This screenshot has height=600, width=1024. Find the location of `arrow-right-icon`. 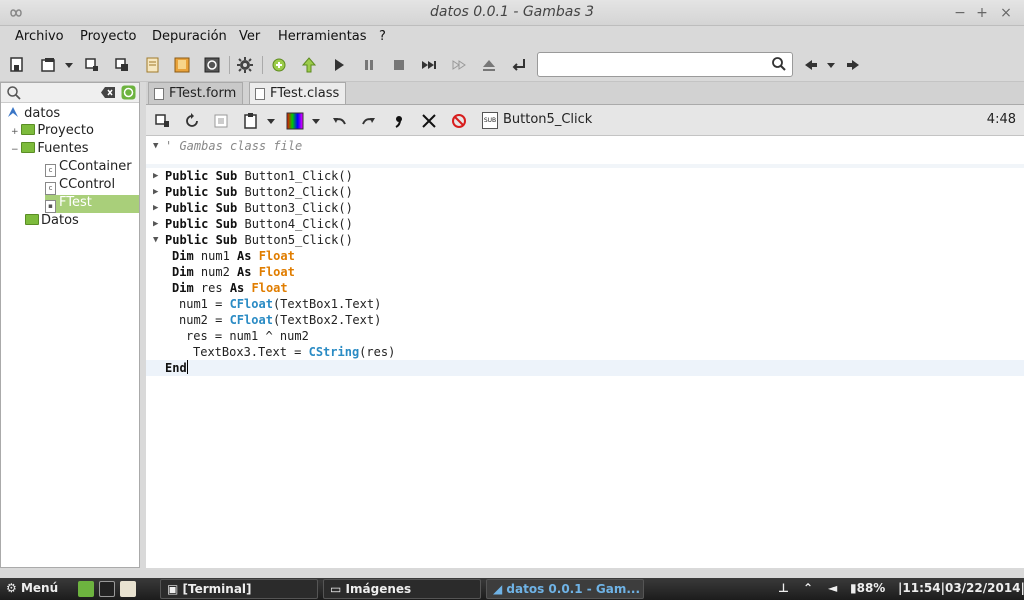

arrow-right-icon is located at coordinates (853, 65).